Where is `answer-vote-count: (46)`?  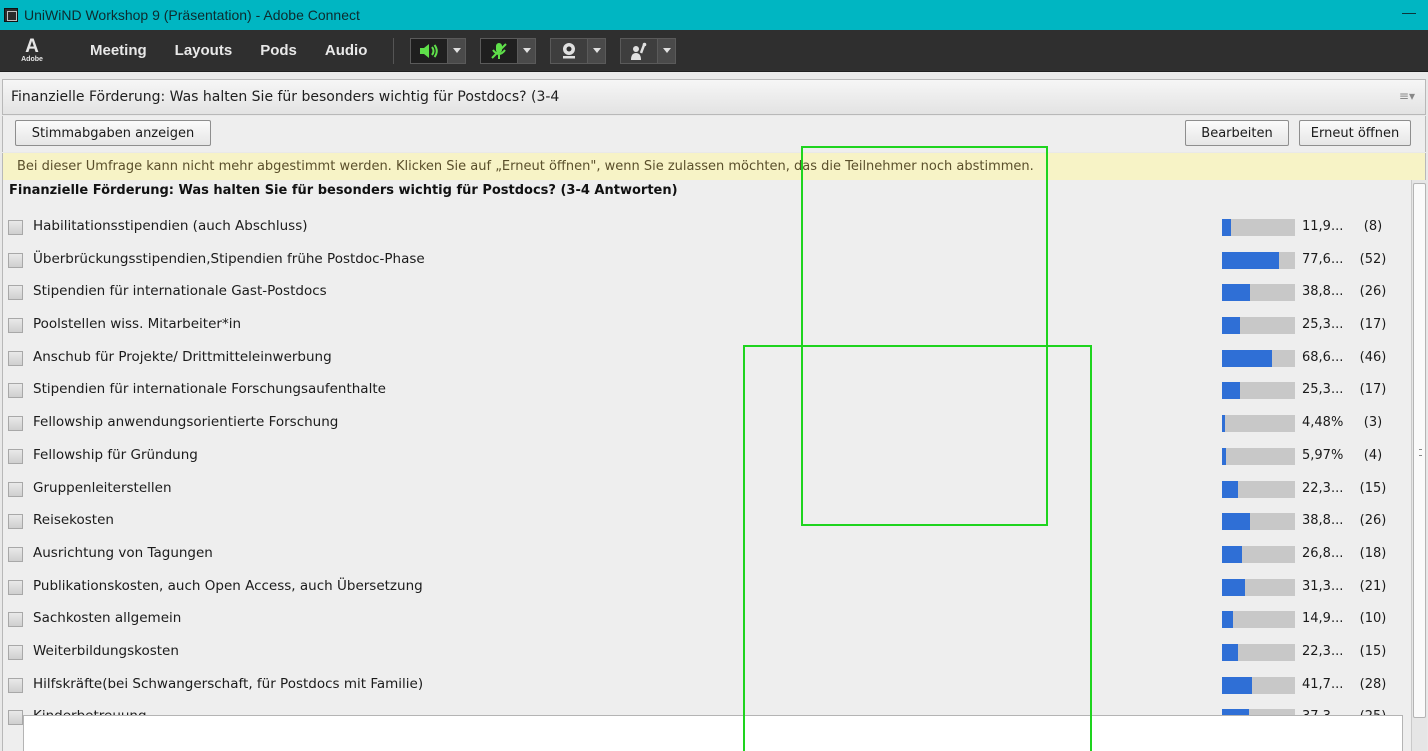 answer-vote-count: (46) is located at coordinates (1373, 357).